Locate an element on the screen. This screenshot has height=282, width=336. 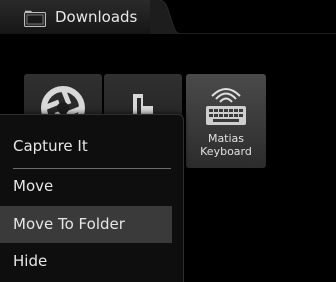
folder-icon is located at coordinates (35, 18).